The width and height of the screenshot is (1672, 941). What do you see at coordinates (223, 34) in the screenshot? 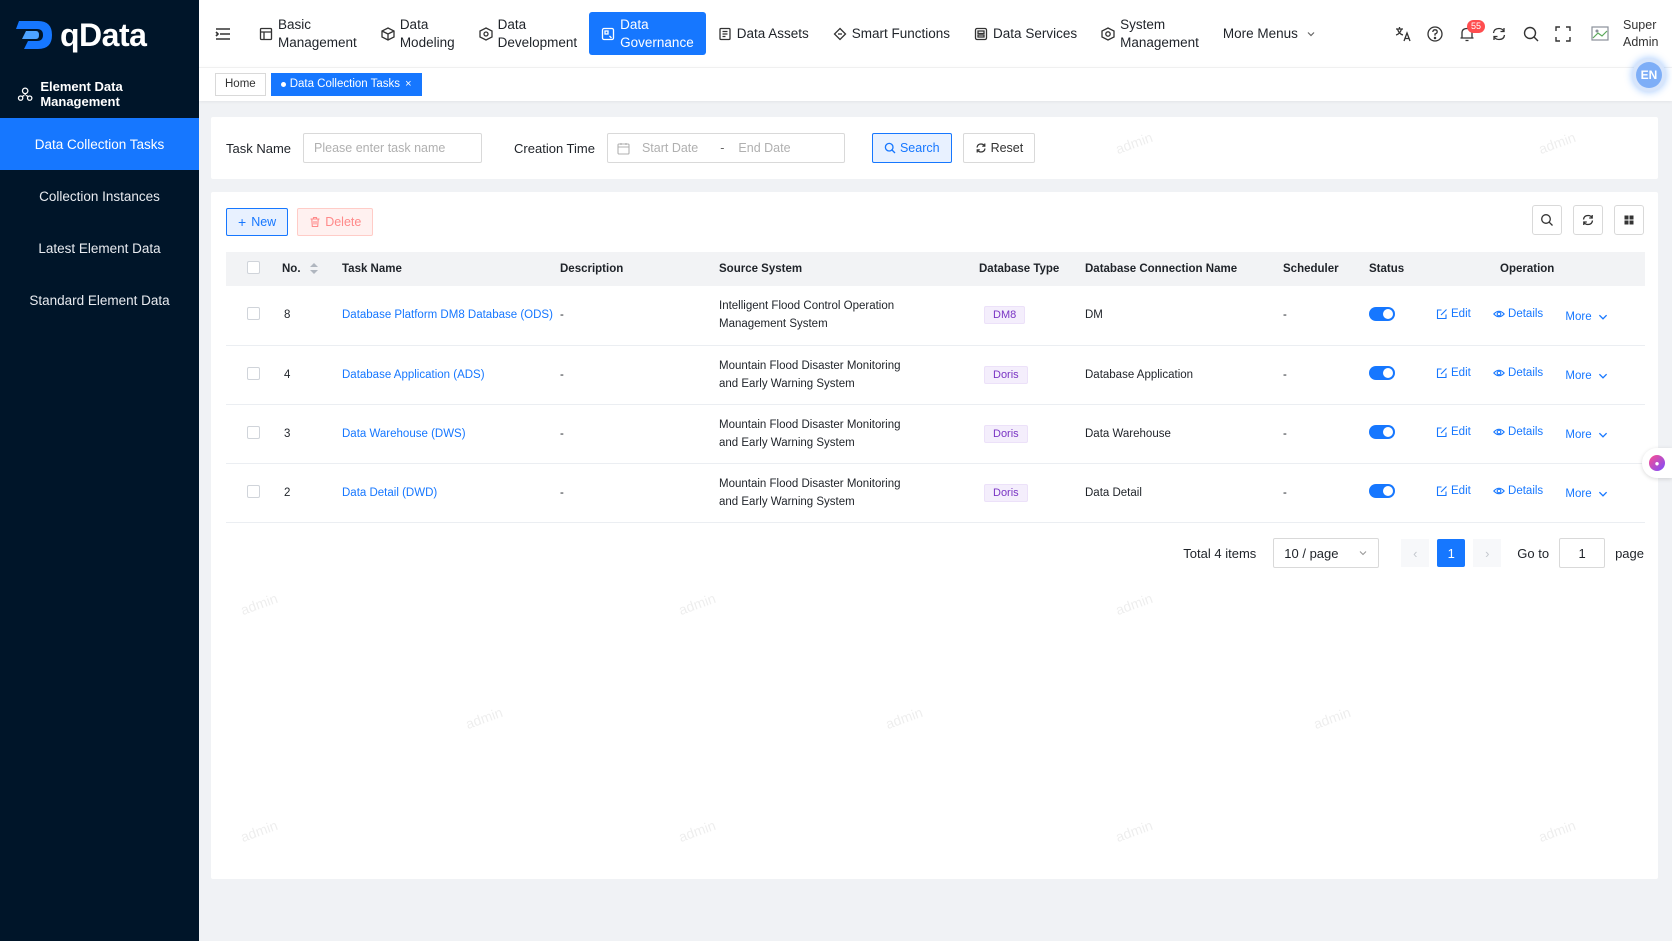
I see `menu-toggle-icon` at bounding box center [223, 34].